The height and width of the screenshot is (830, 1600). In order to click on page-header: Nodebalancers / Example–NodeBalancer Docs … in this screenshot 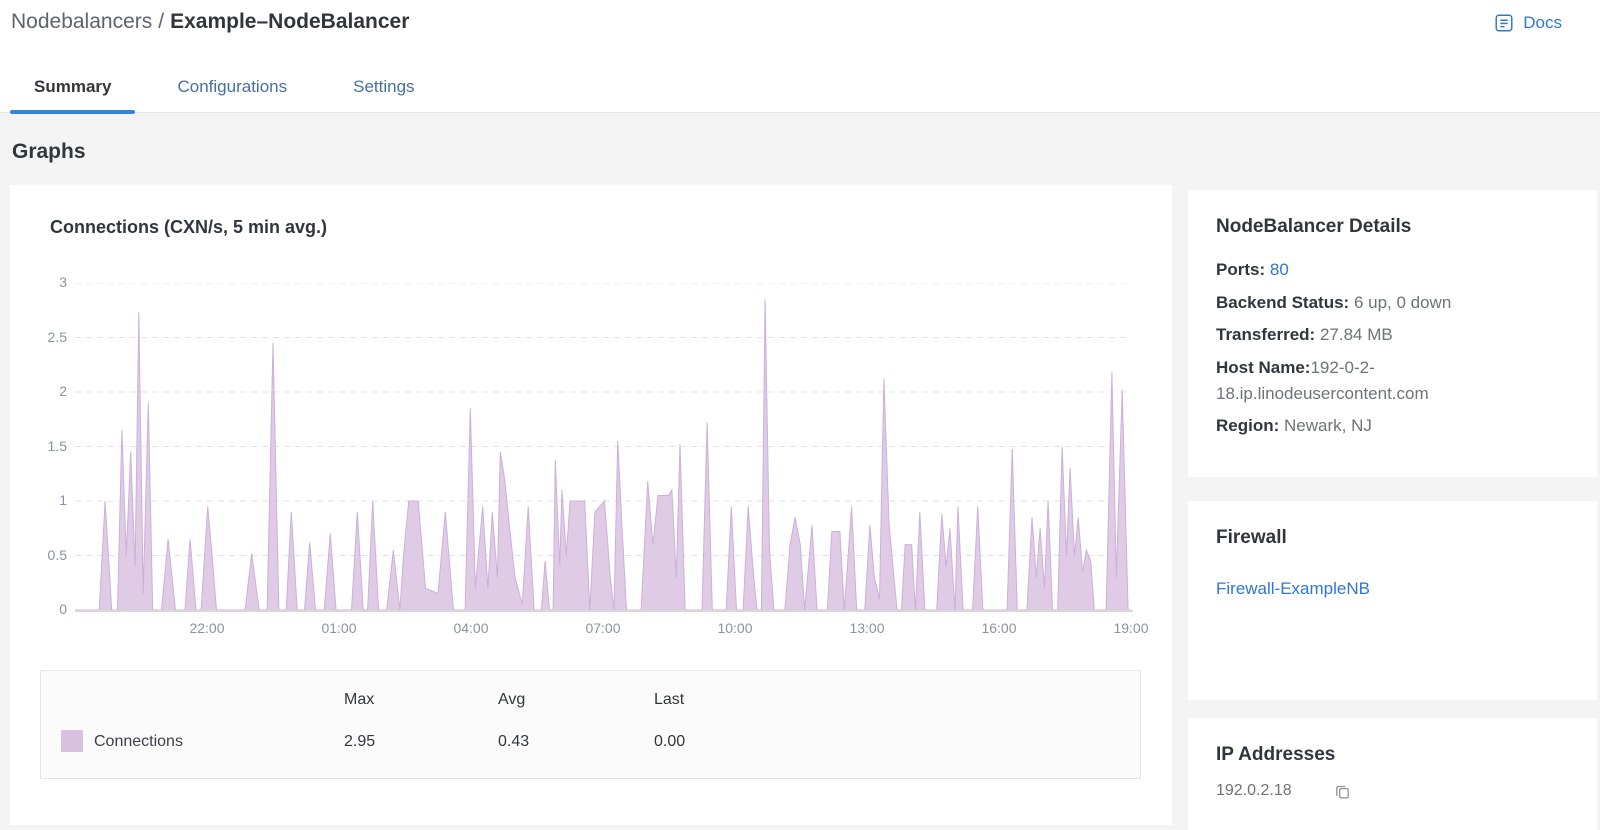, I will do `click(800, 57)`.